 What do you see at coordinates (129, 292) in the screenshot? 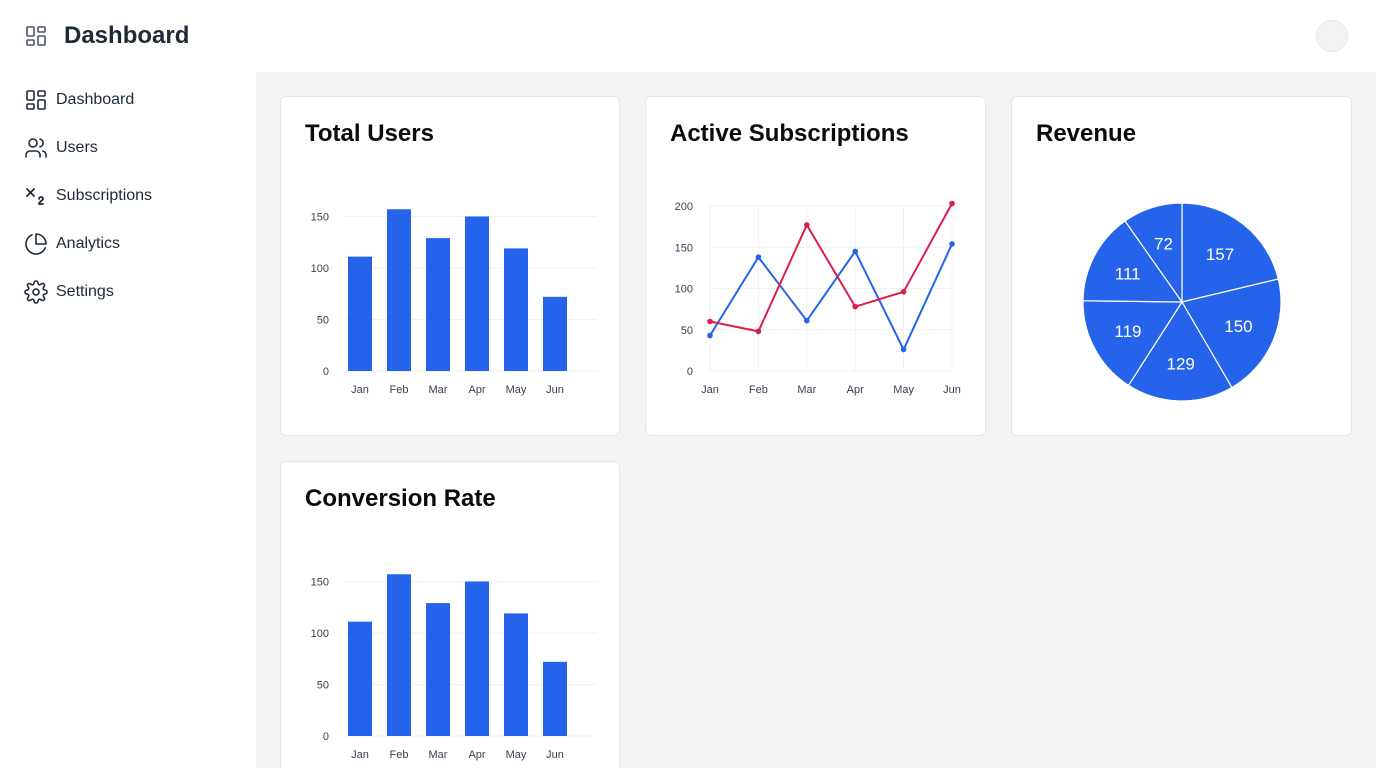
I see `sidebar-item-settings: Settings` at bounding box center [129, 292].